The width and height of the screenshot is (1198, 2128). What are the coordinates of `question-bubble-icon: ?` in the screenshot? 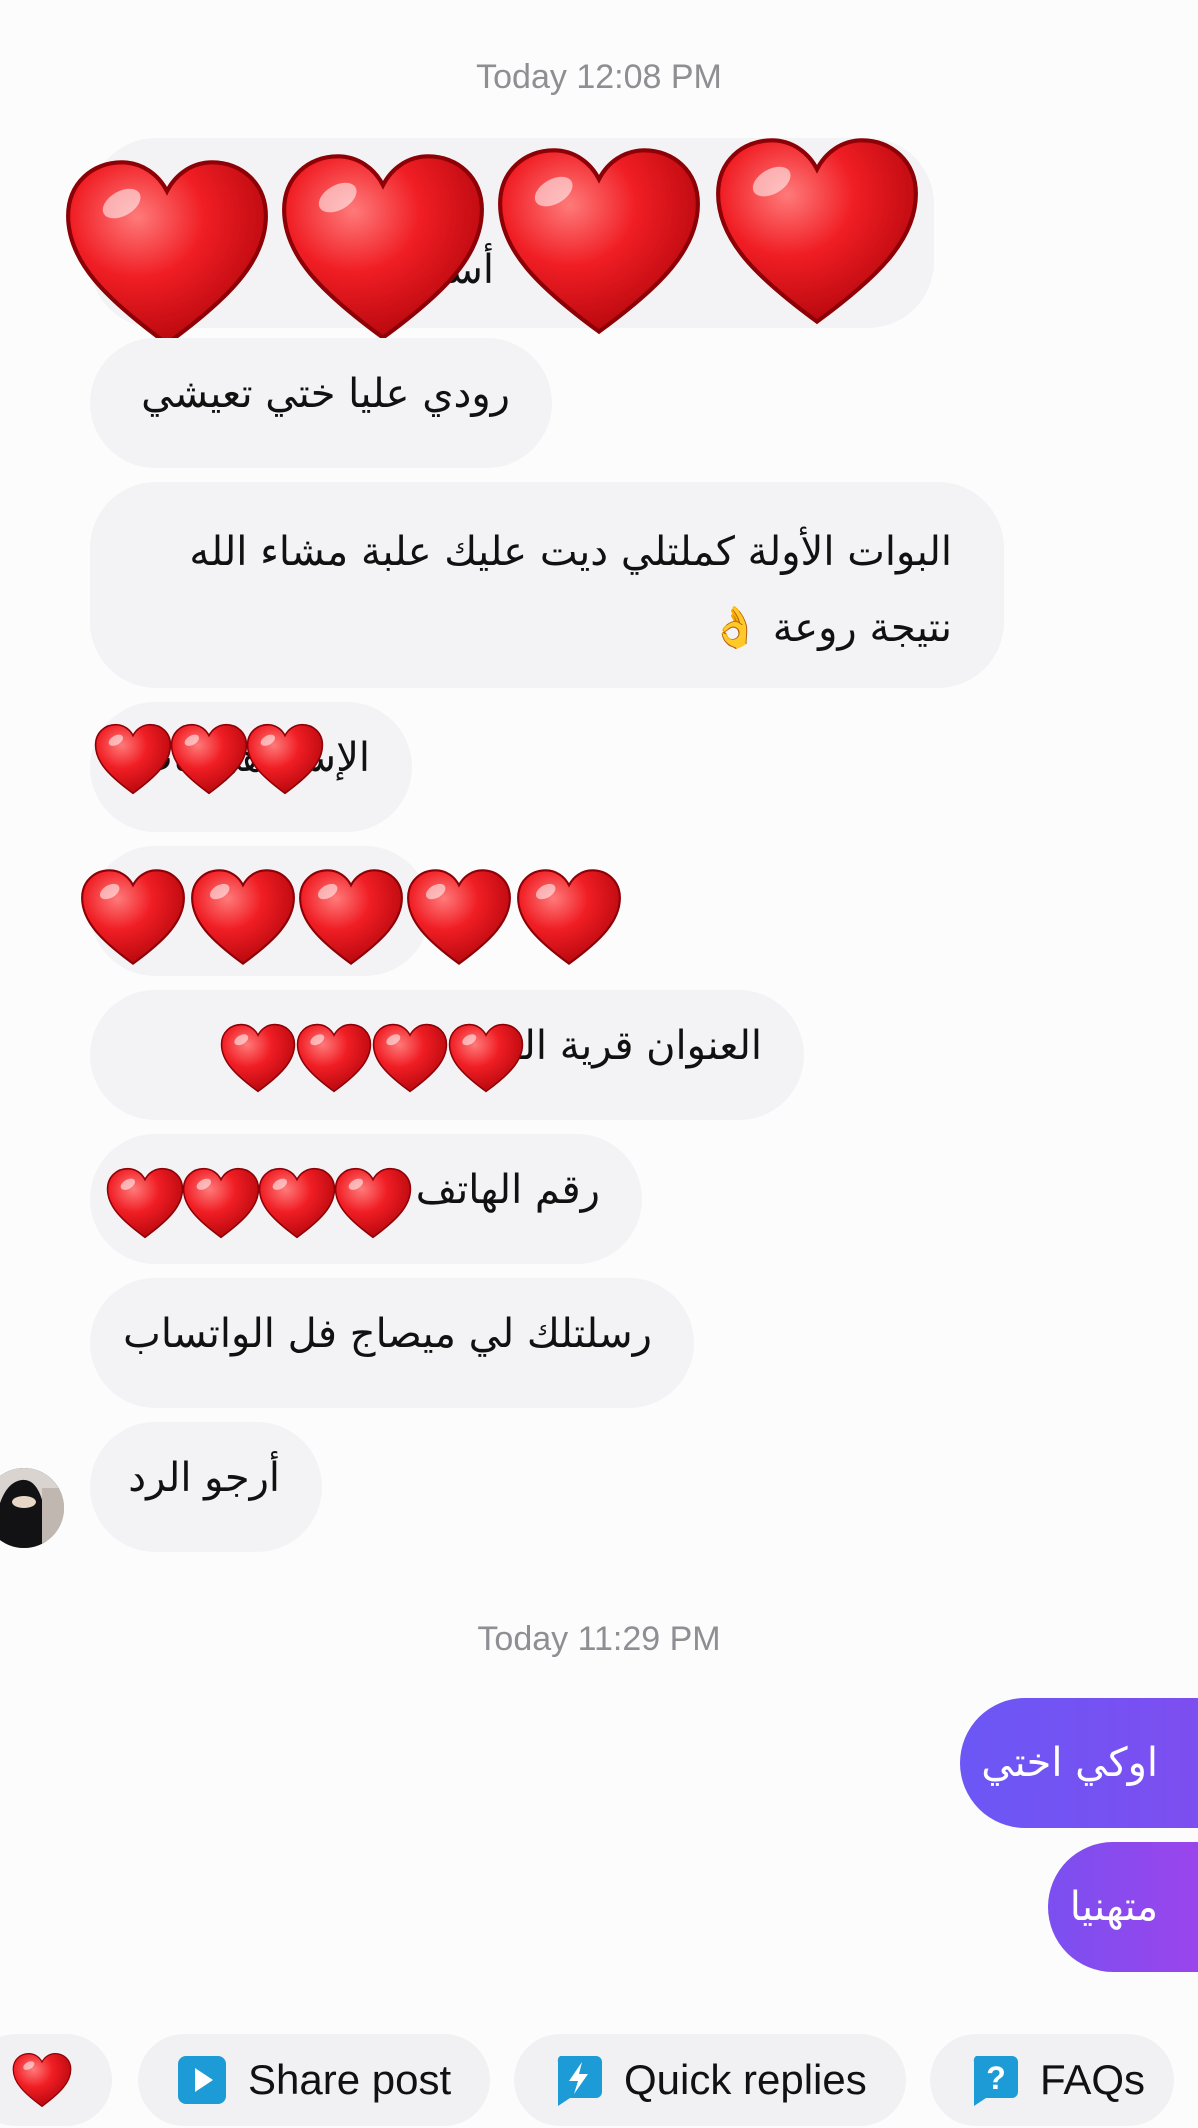 It's located at (995, 2081).